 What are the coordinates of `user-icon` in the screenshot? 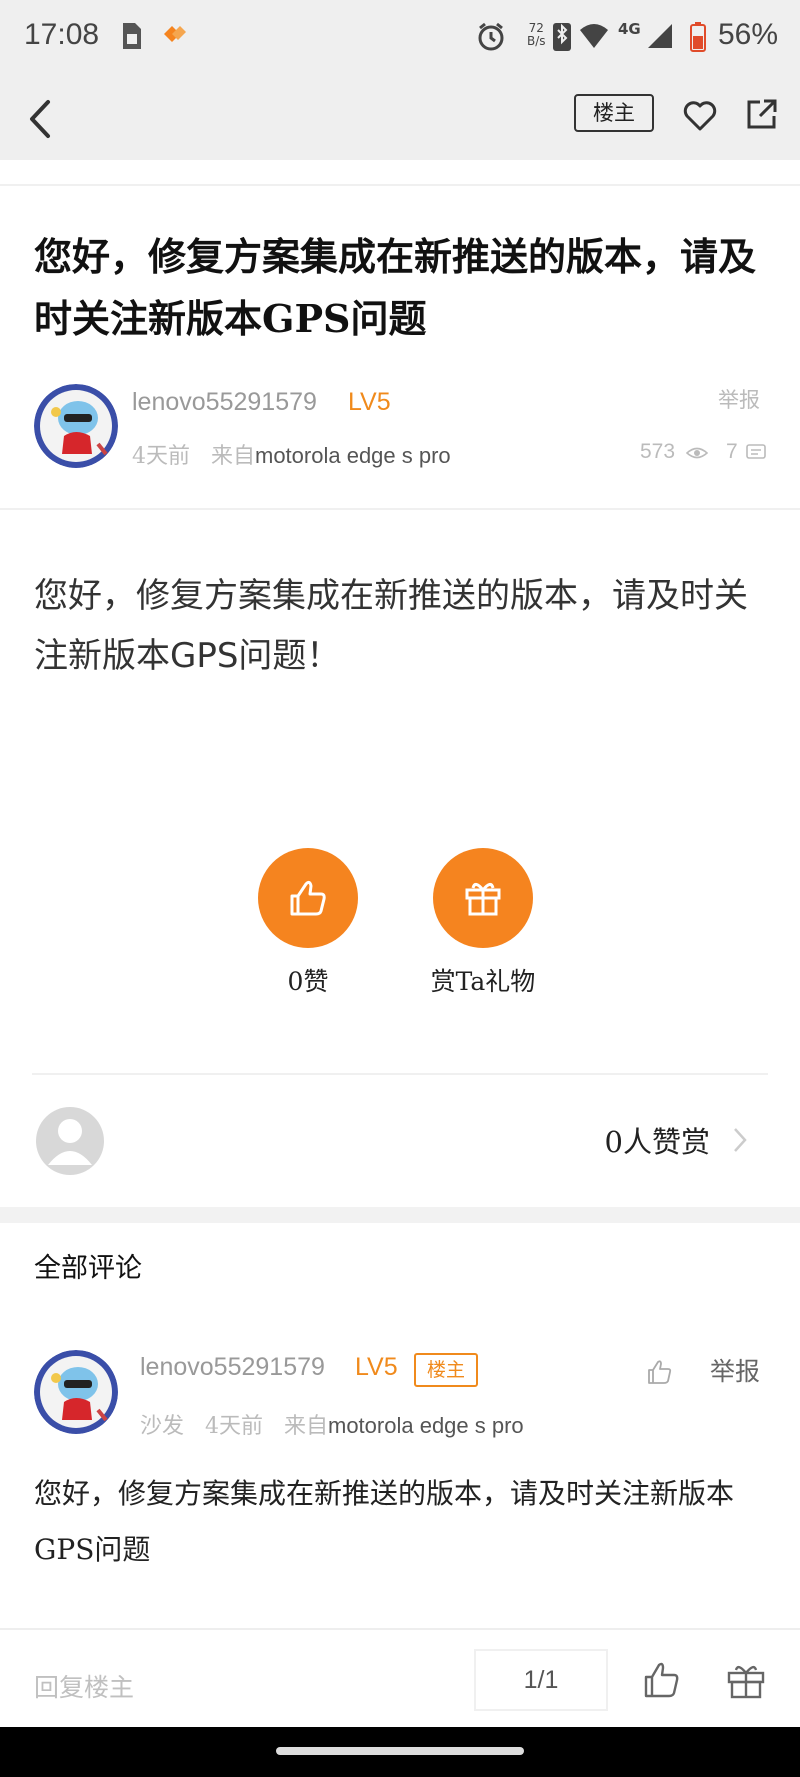 It's located at (70, 1142).